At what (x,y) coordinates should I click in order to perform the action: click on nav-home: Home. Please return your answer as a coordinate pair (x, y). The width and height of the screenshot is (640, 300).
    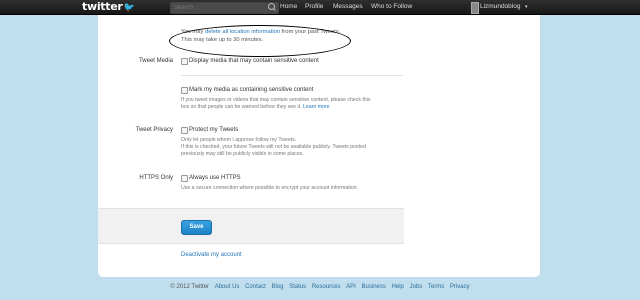
    Looking at the image, I should click on (288, 7).